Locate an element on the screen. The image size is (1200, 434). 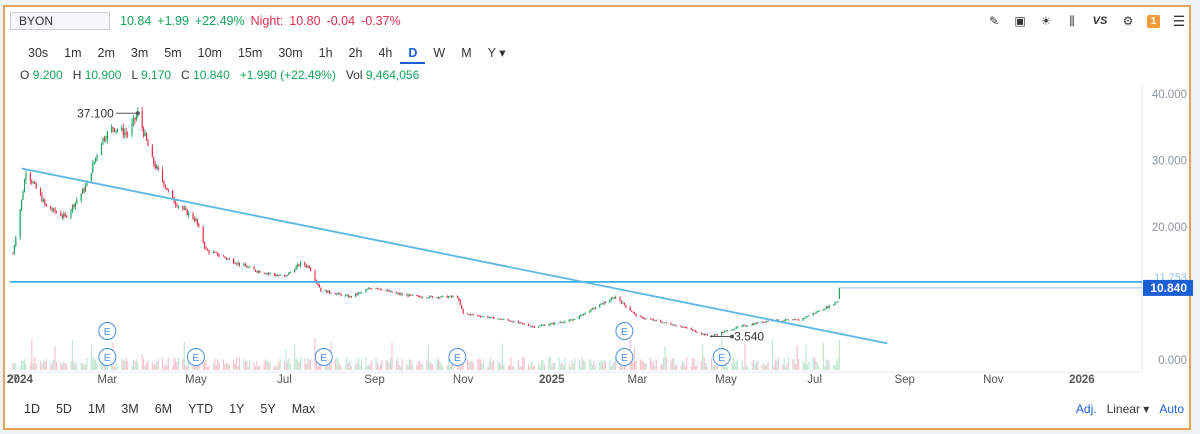
auto-scale-toggle: Auto is located at coordinates (1171, 409).